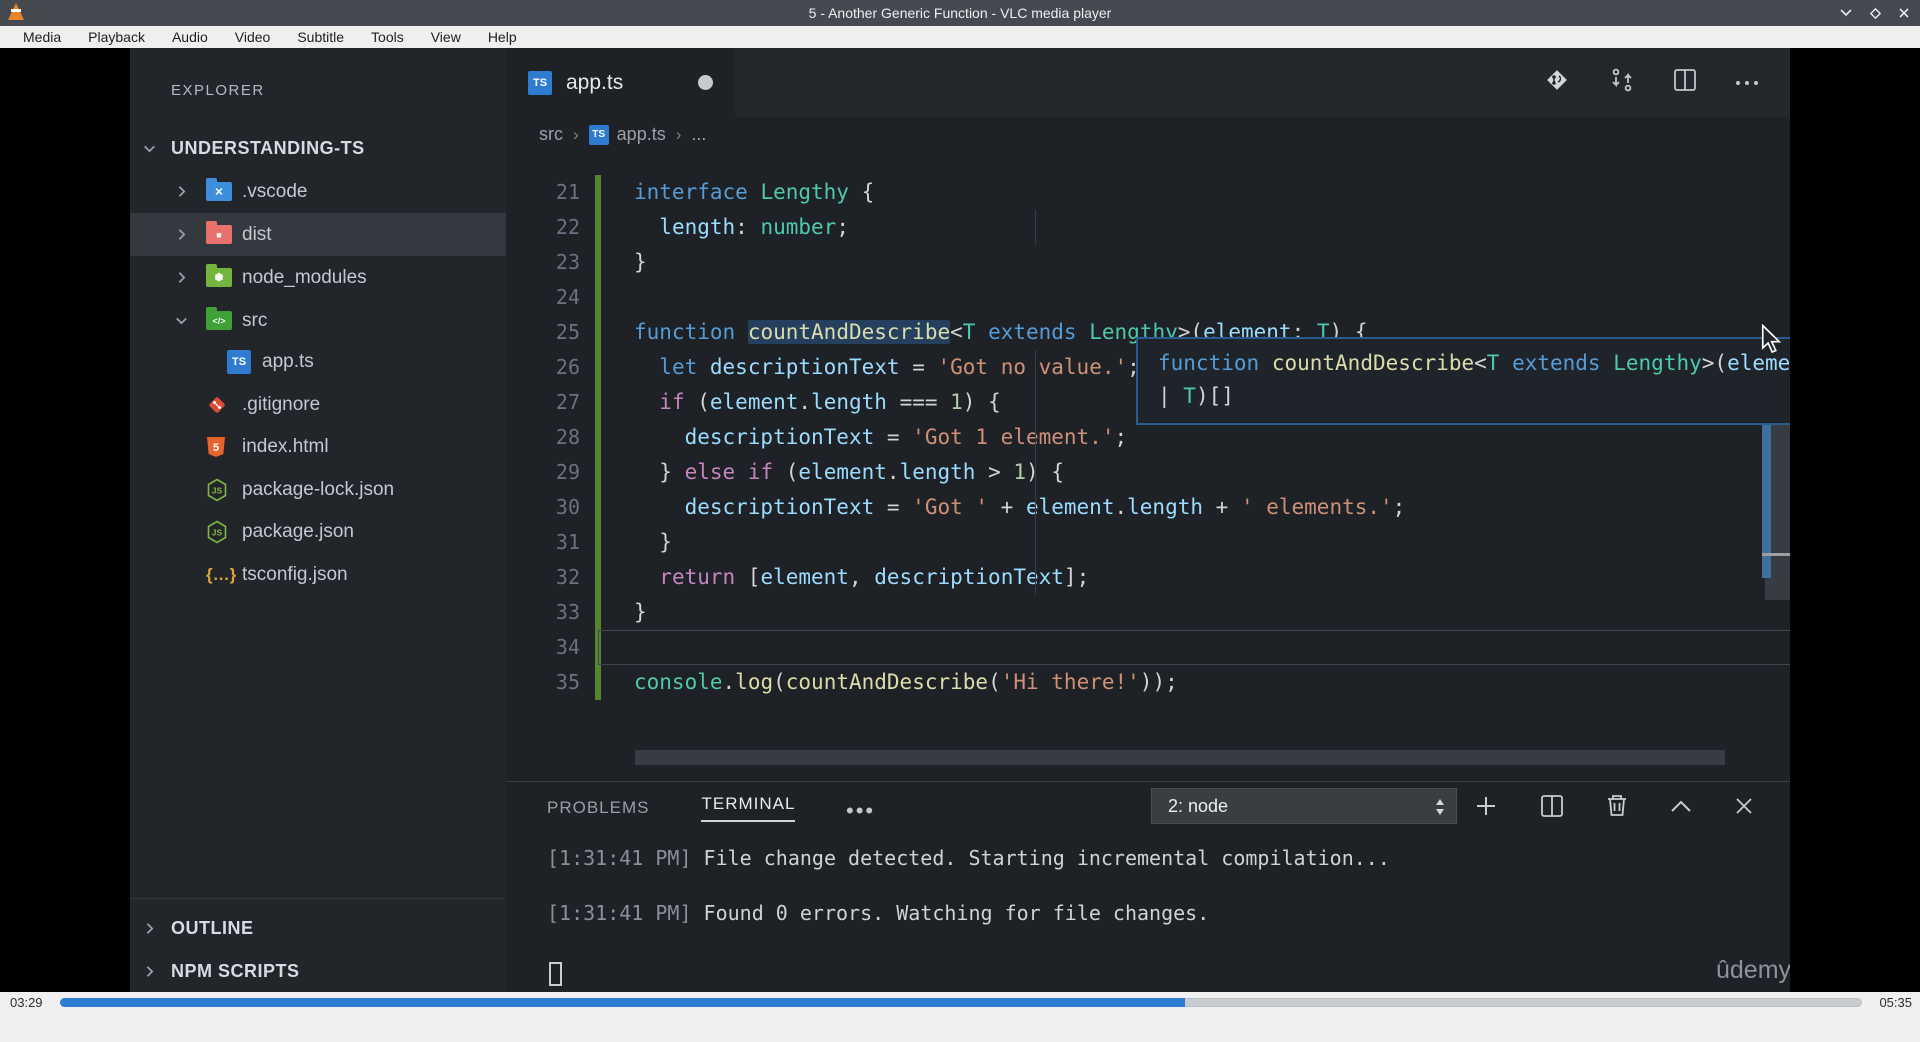 The image size is (1920, 1042). What do you see at coordinates (598, 808) in the screenshot?
I see `panel-tab-problems: PROBLEMS` at bounding box center [598, 808].